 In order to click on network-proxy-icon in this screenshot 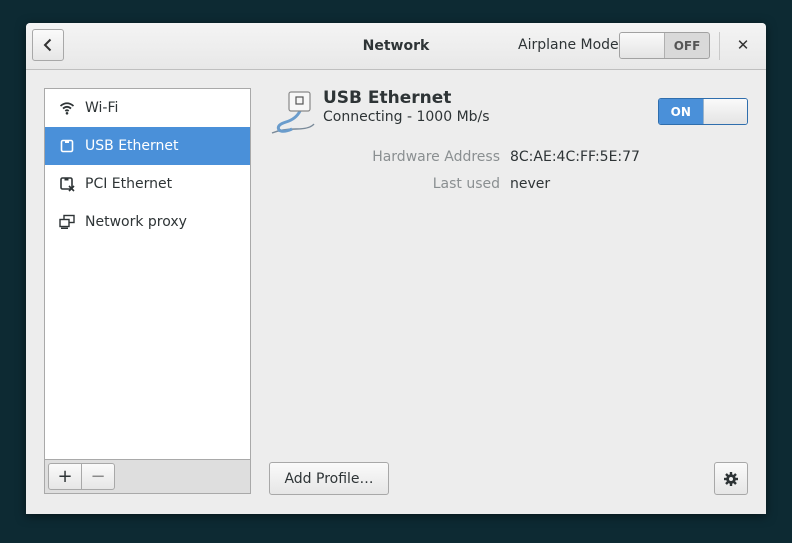, I will do `click(67, 222)`.